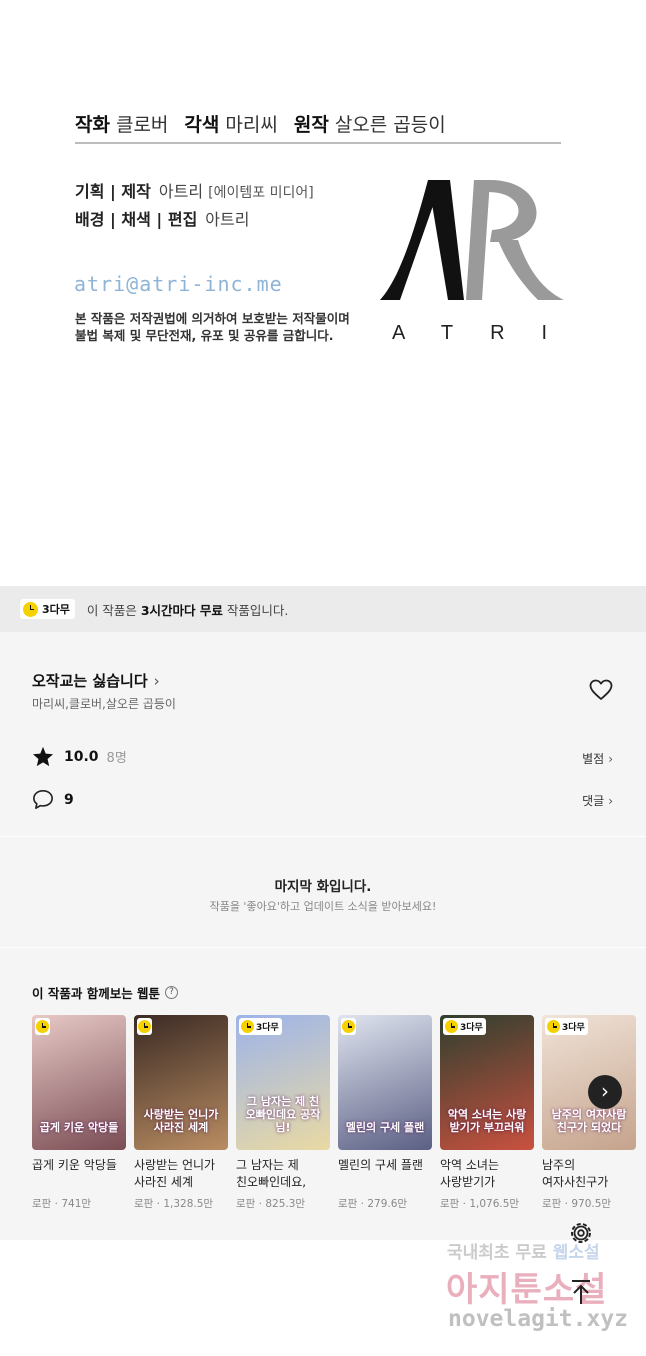  I want to click on last-episode-subtitle: 작품을 '좋아요'하고 업데이트 소식을 받아보세요!, so click(323, 906).